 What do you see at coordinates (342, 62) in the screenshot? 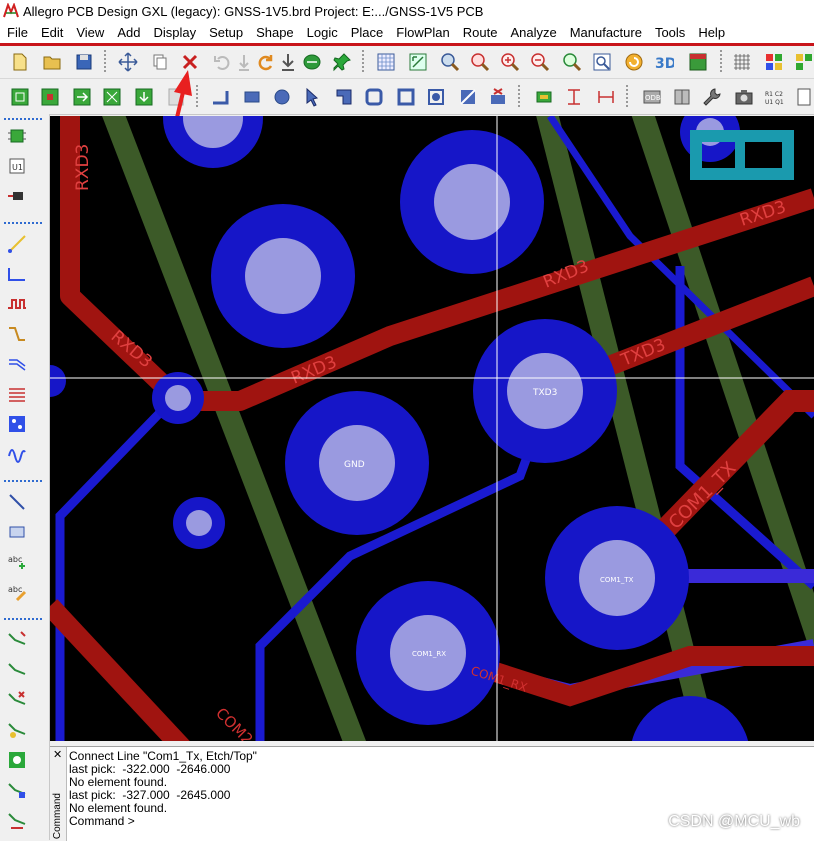
I see `pin-button` at bounding box center [342, 62].